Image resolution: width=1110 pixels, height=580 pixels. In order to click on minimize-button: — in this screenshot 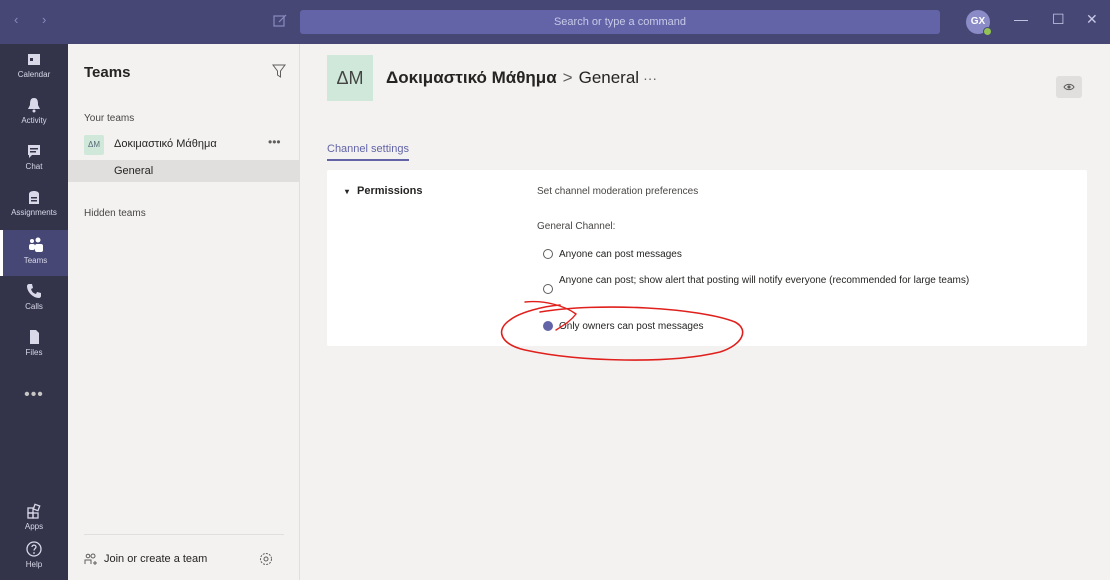, I will do `click(1021, 19)`.